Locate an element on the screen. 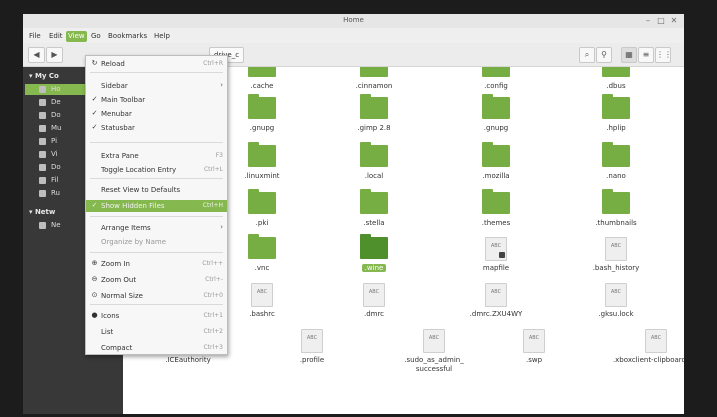  window-title: Home is located at coordinates (353, 20).